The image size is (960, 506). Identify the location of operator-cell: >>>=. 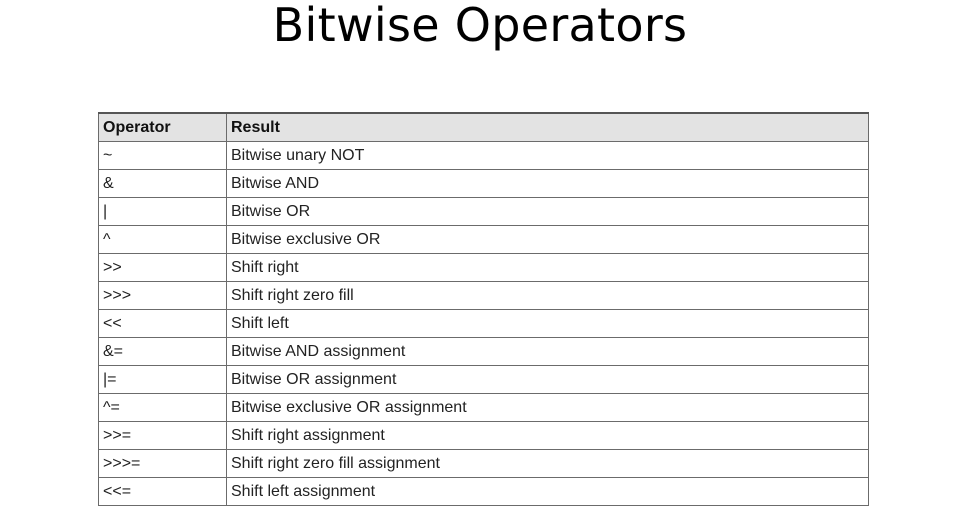
(162, 463).